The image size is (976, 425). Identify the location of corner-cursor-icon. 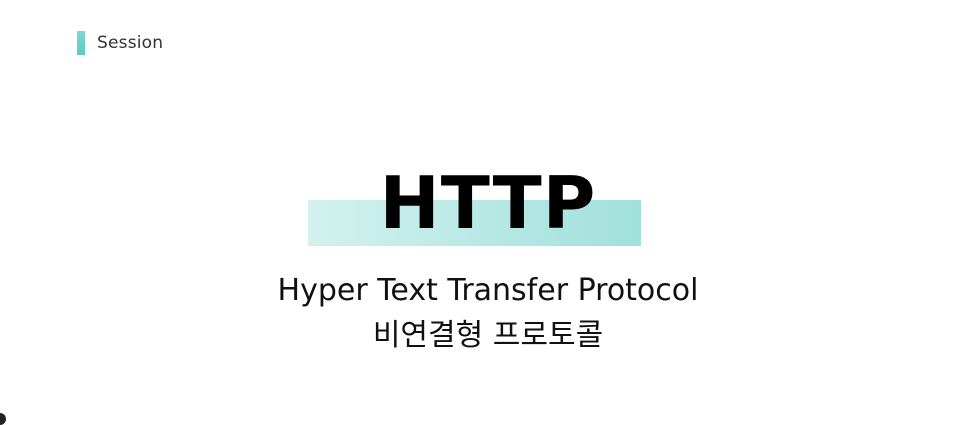
(3, 419).